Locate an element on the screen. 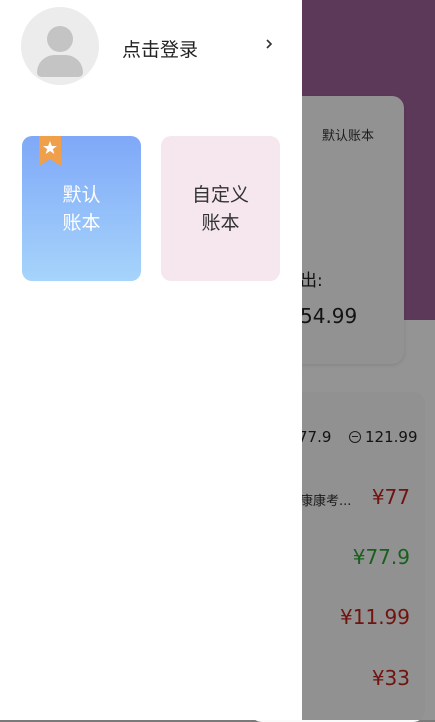 The image size is (435, 722). avatar-icon is located at coordinates (60, 46).